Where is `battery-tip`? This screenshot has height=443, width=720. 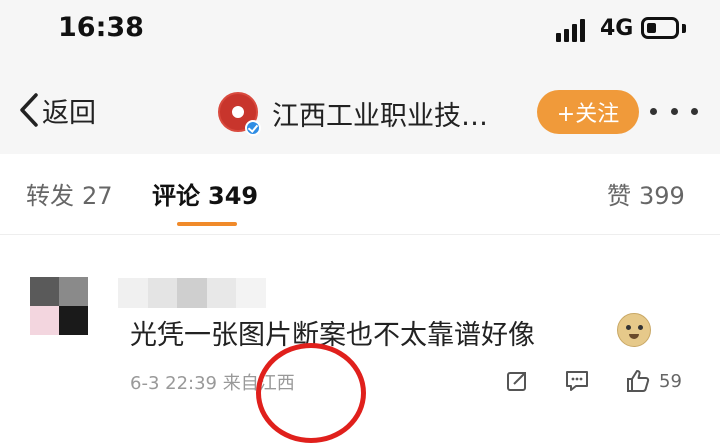 battery-tip is located at coordinates (684, 28).